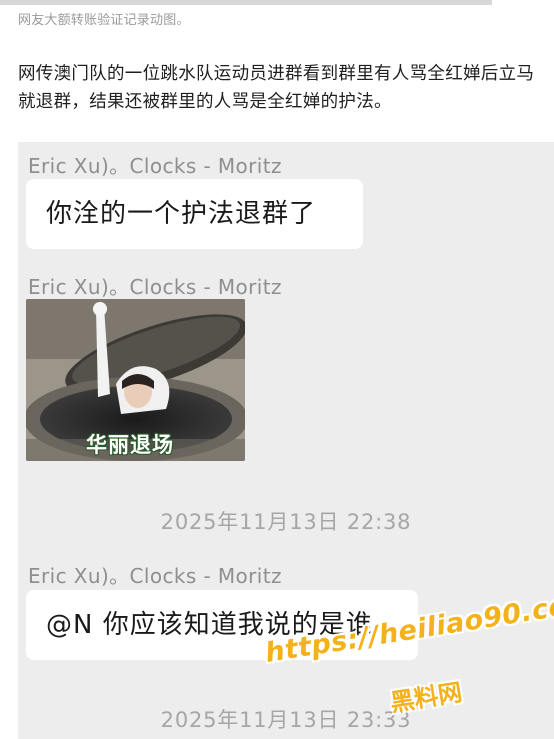 The height and width of the screenshot is (739, 554). Describe the element at coordinates (286, 522) in the screenshot. I see `message-timestamp: 2025年11月13日 22:38` at that location.